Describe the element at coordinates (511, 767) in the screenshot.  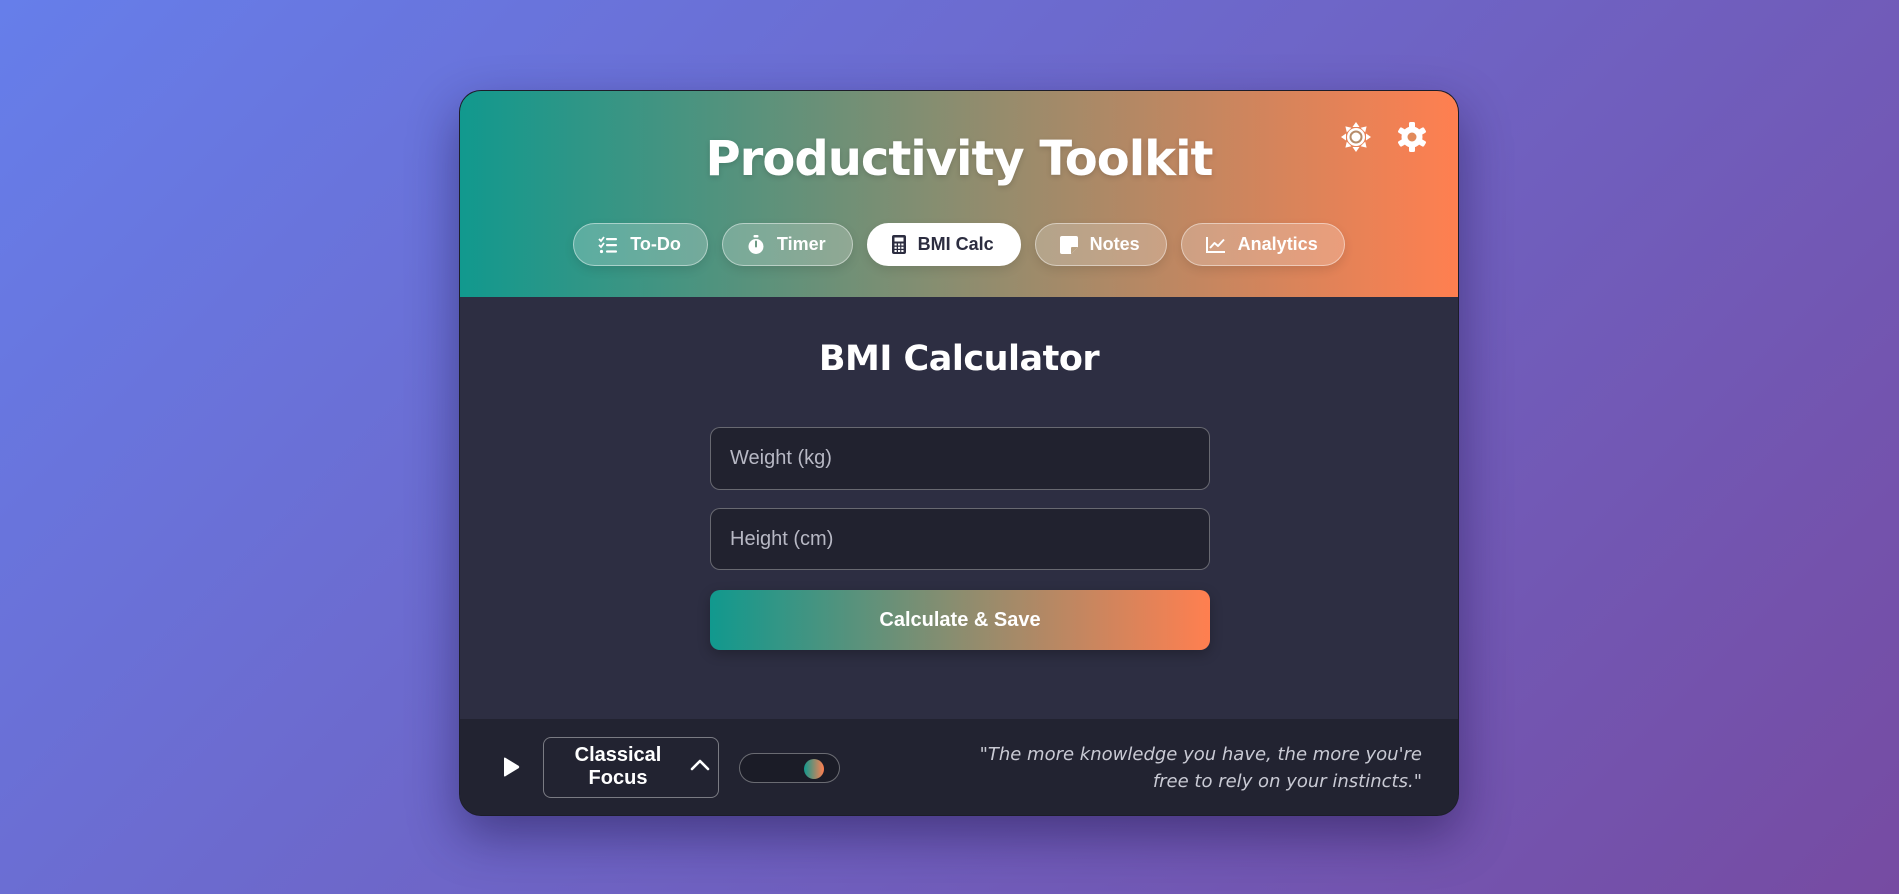
I see `play-icon` at that location.